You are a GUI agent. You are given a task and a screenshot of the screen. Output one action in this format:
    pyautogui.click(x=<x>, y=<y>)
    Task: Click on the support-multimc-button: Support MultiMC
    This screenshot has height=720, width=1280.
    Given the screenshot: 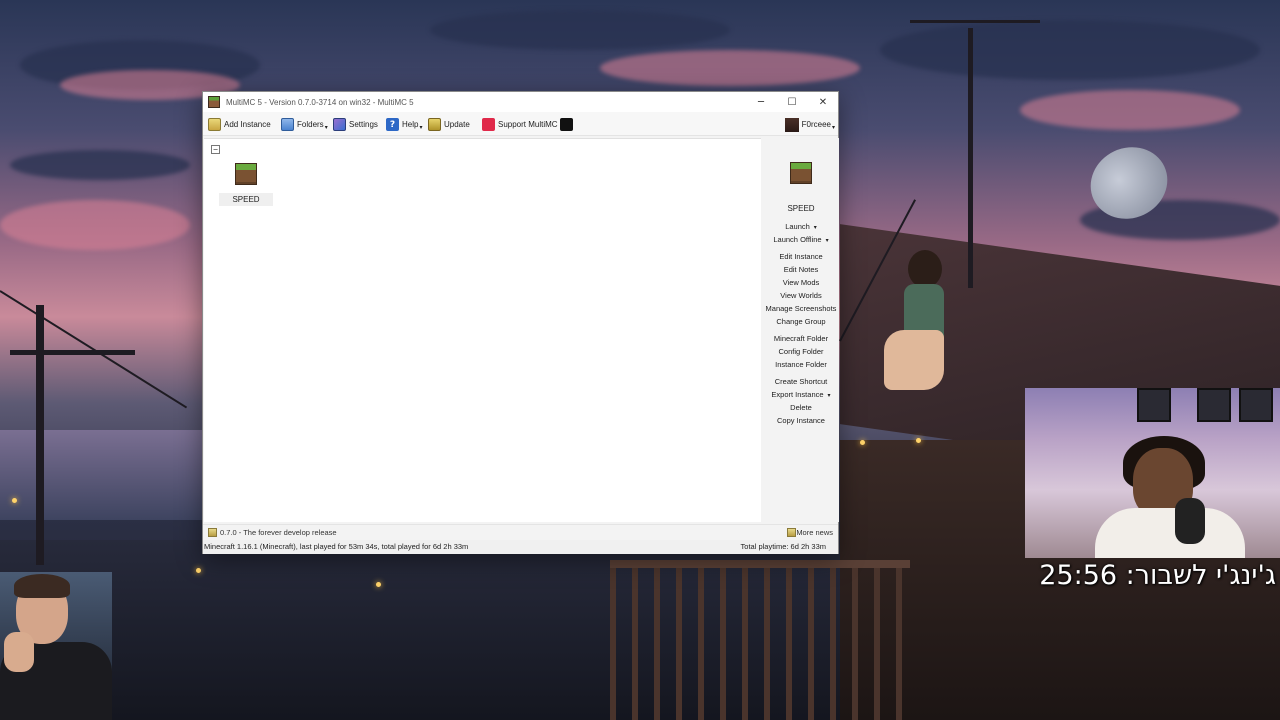 What is the action you would take?
    pyautogui.click(x=520, y=124)
    